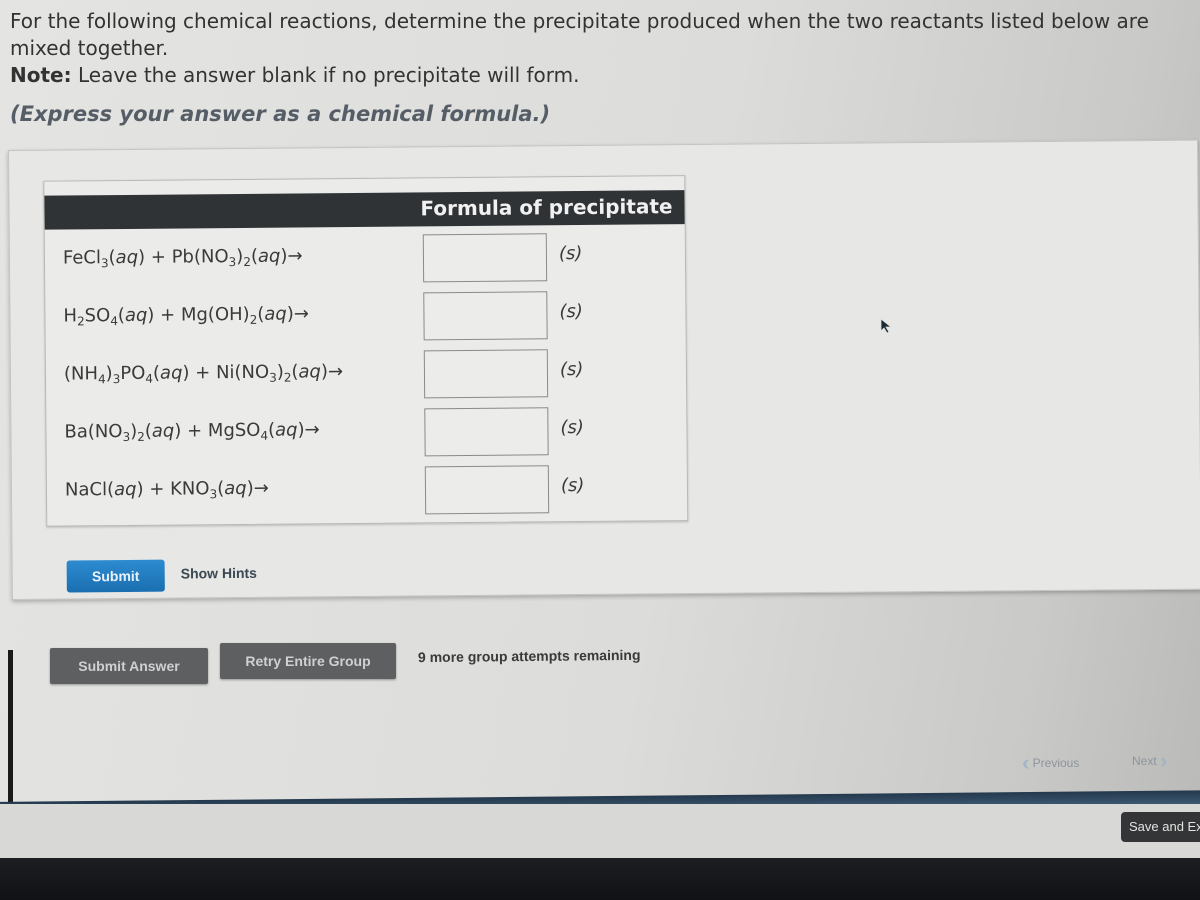  I want to click on table-row: H2SO4(aq) + Mg(OH)2(aq)→ (s), so click(365, 316).